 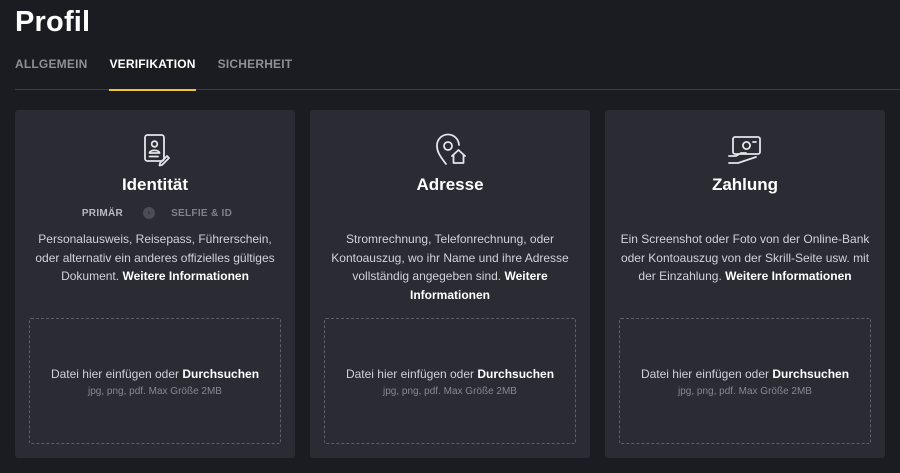 What do you see at coordinates (201, 213) in the screenshot?
I see `step-selfie-id: SELFIE & ID` at bounding box center [201, 213].